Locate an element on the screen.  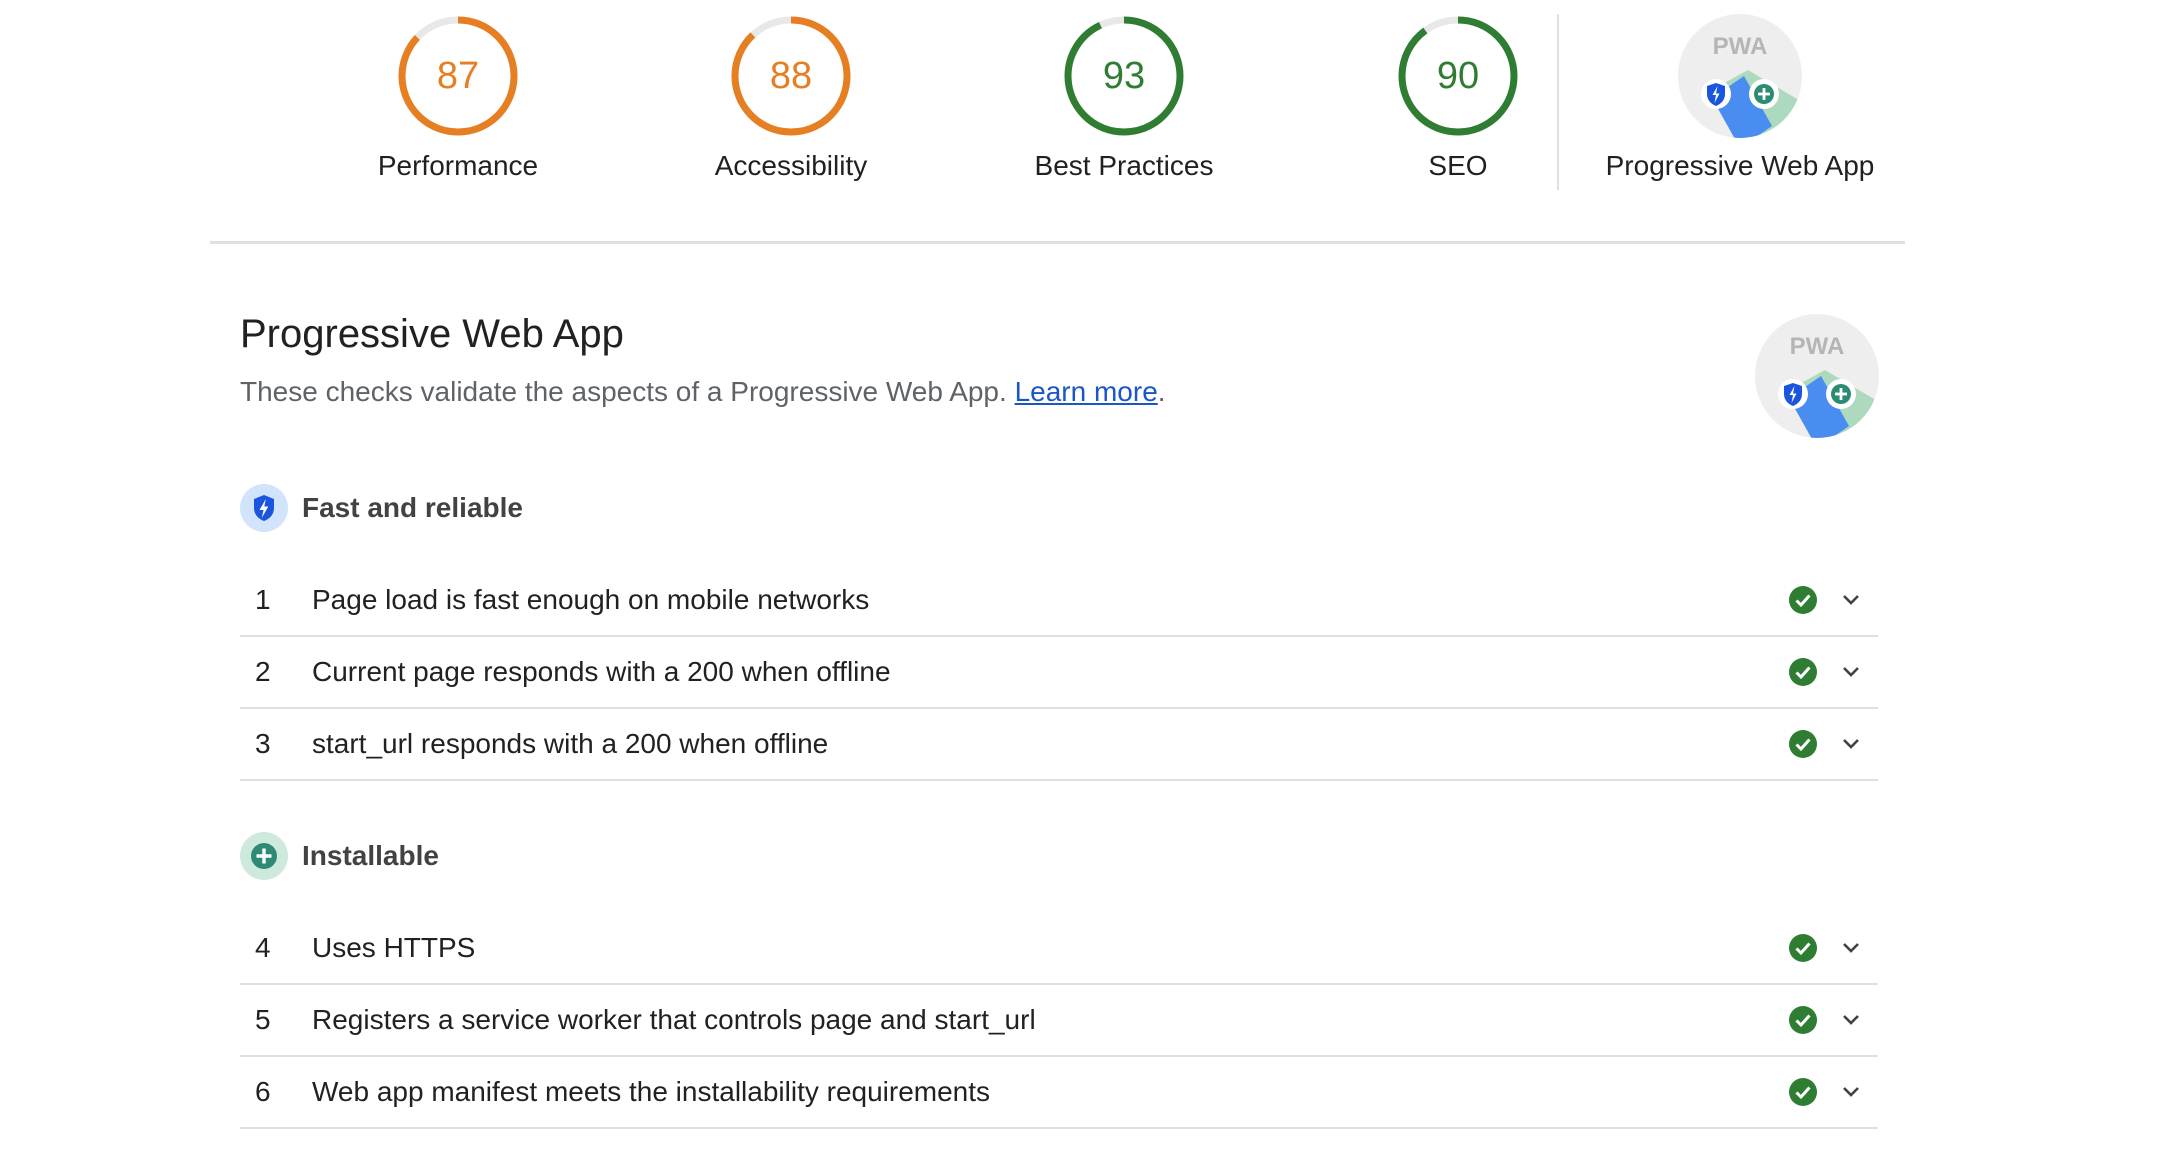
category-title: Progressive Web App is located at coordinates (432, 334).